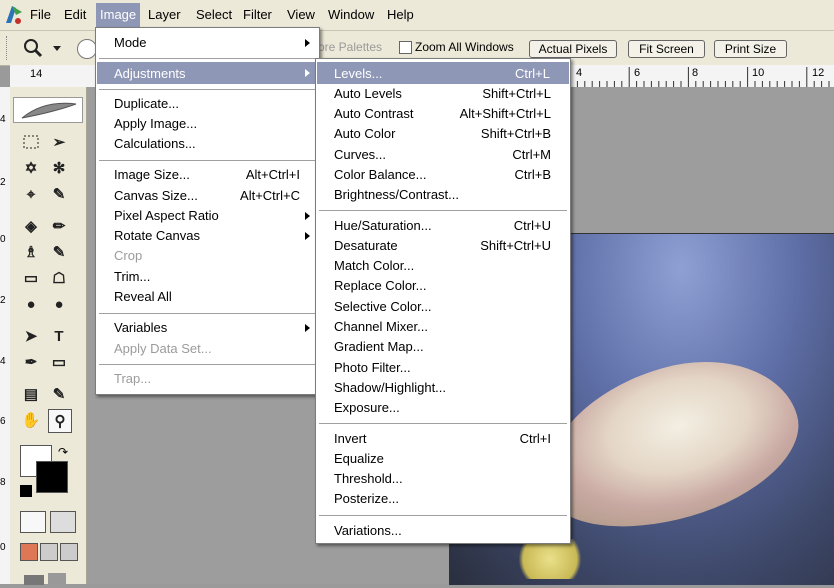 This screenshot has height=588, width=834. I want to click on menu-item-desaturate: Desaturate Shift+Ctrl+U, so click(443, 246).